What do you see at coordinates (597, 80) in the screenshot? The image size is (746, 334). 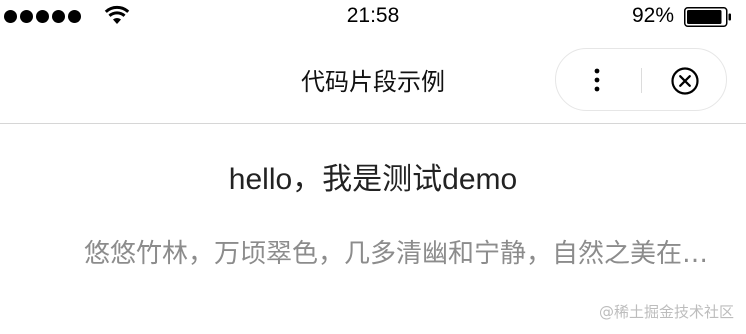 I see `more-icon` at bounding box center [597, 80].